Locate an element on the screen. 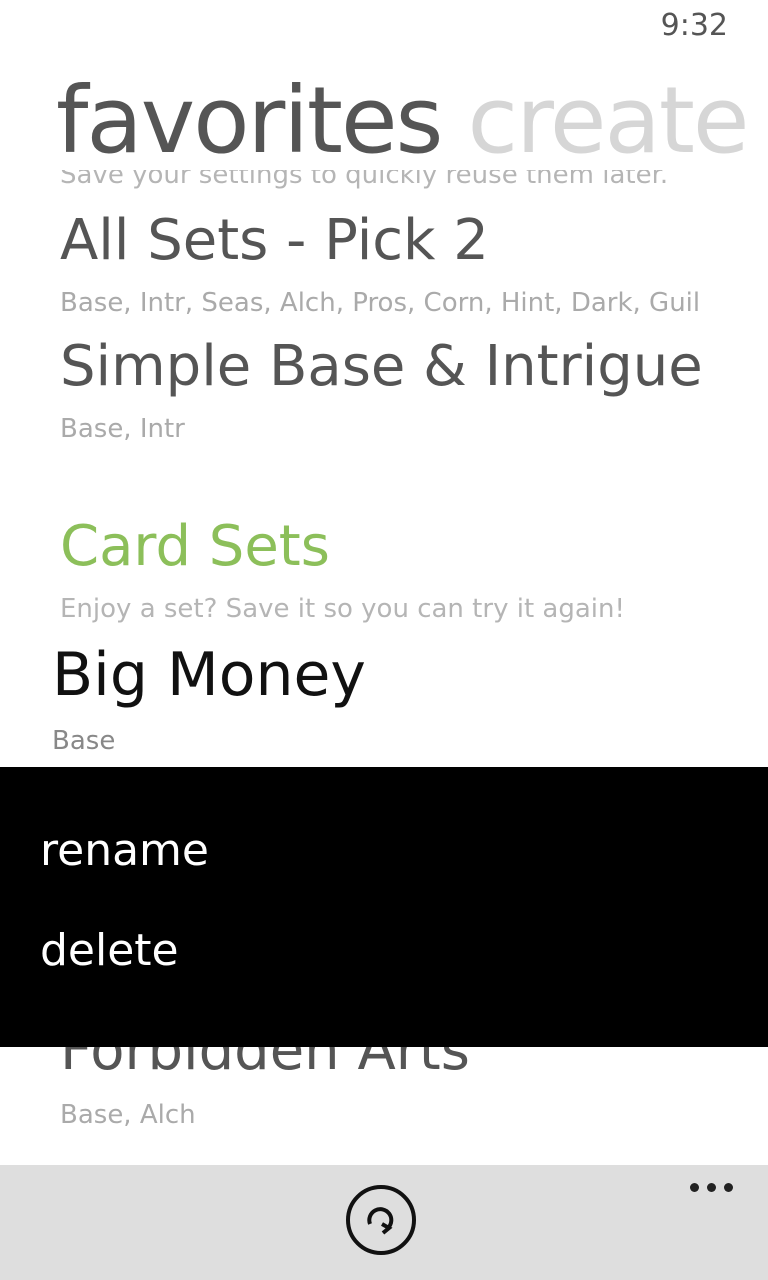  list-item-title: All Sets - Pick 2 is located at coordinates (274, 240).